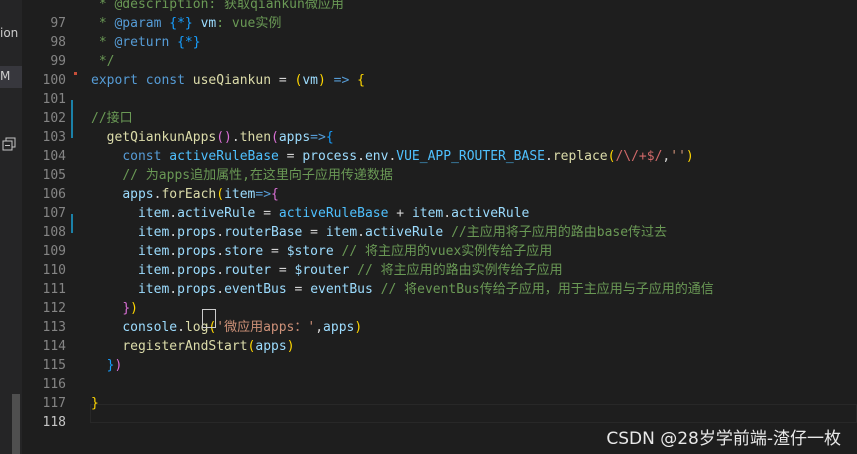 This screenshot has height=454, width=857. I want to click on code-line: 117}, so click(439, 403).